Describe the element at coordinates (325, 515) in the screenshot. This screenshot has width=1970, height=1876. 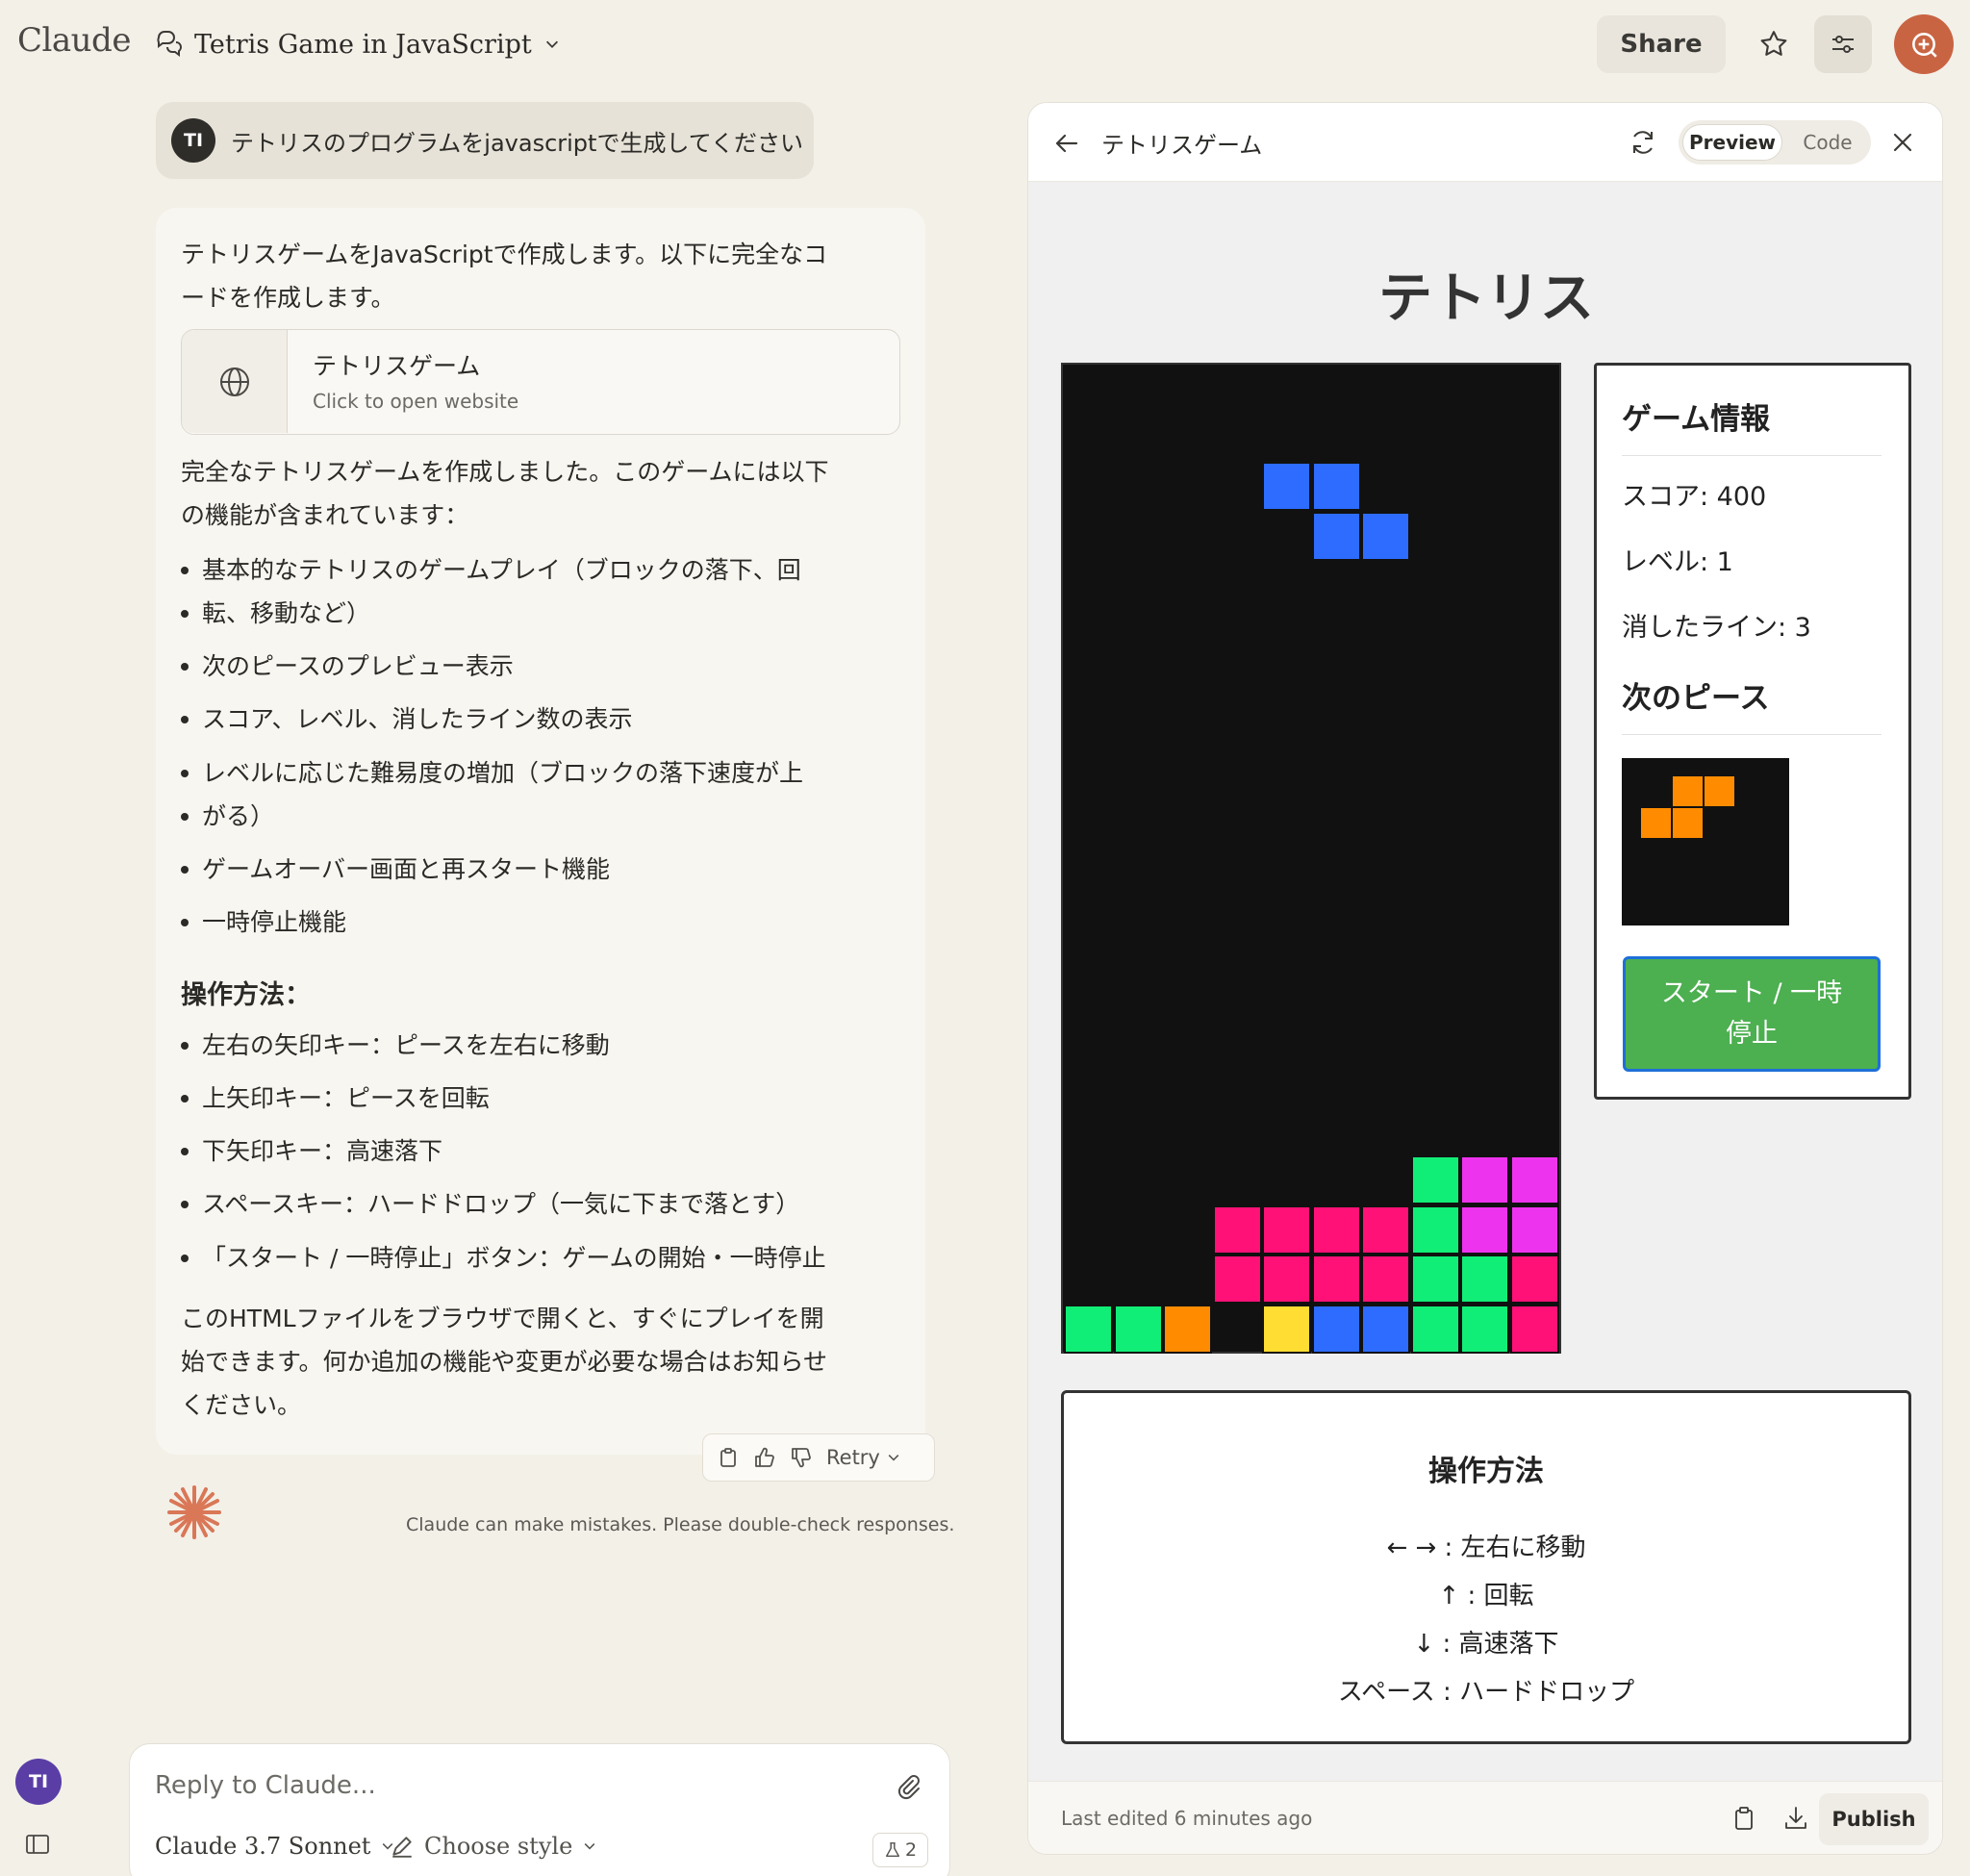
I see `reply-summary-line-2: の機能が含まれています：` at that location.